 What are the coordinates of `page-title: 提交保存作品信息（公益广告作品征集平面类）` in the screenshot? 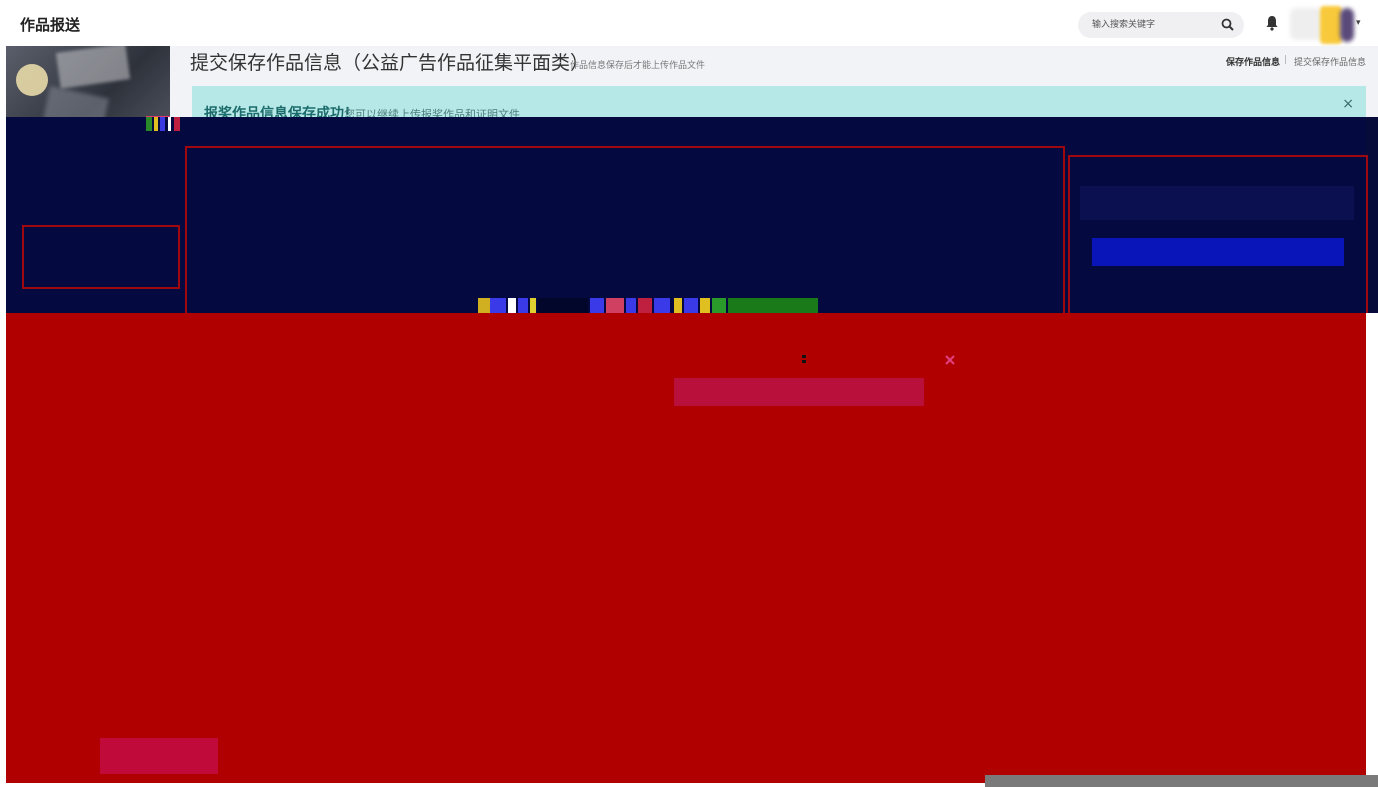 It's located at (390, 63).